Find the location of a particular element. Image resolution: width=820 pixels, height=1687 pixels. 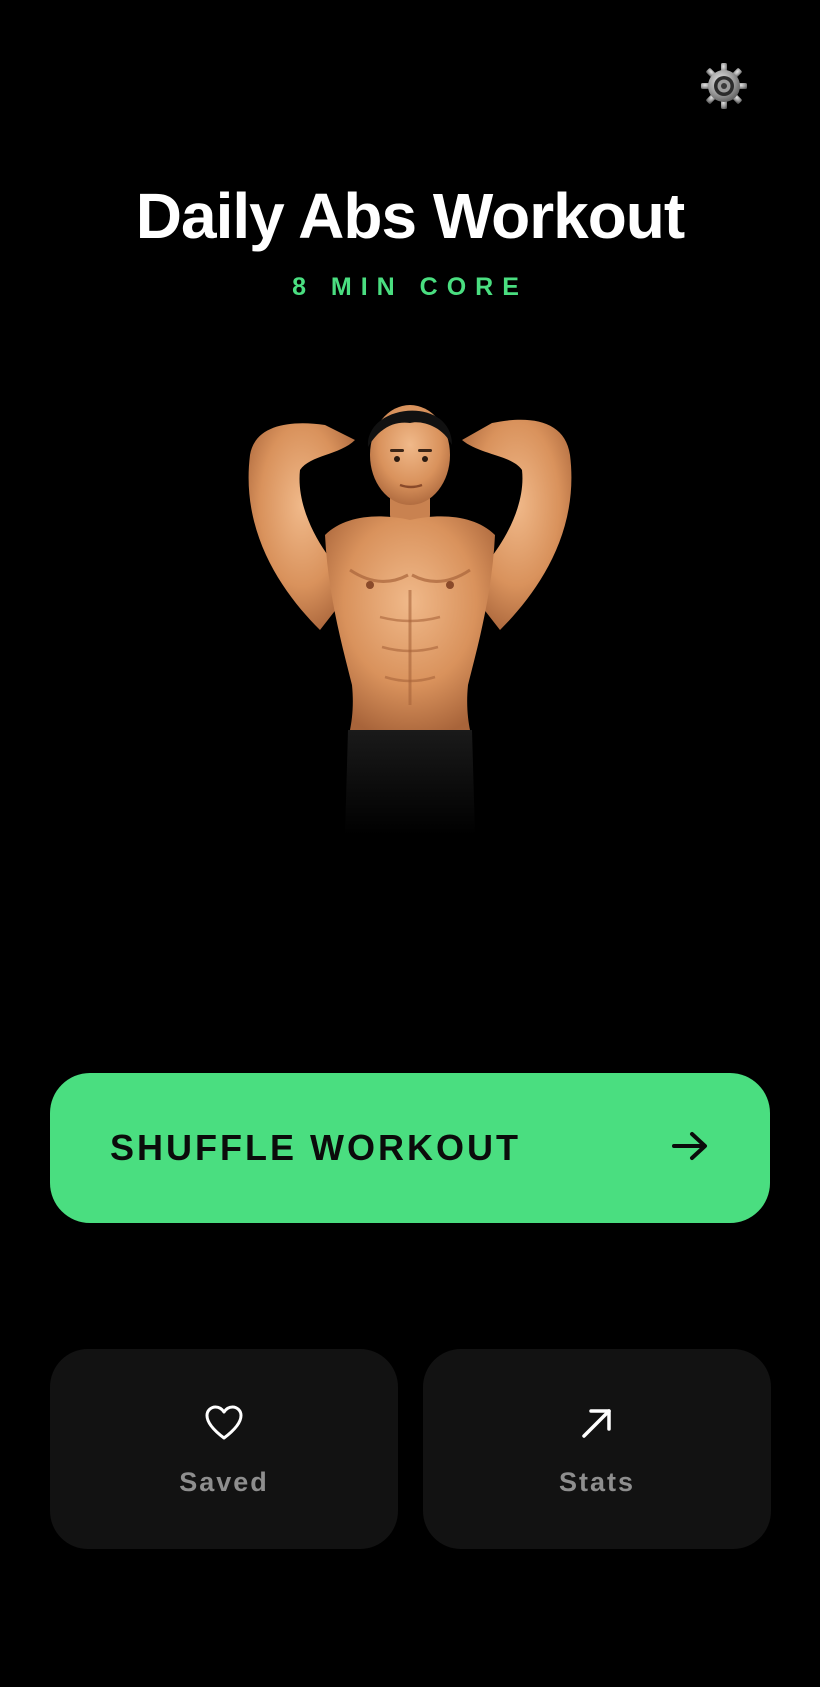

arrow-right-icon is located at coordinates (690, 1148).